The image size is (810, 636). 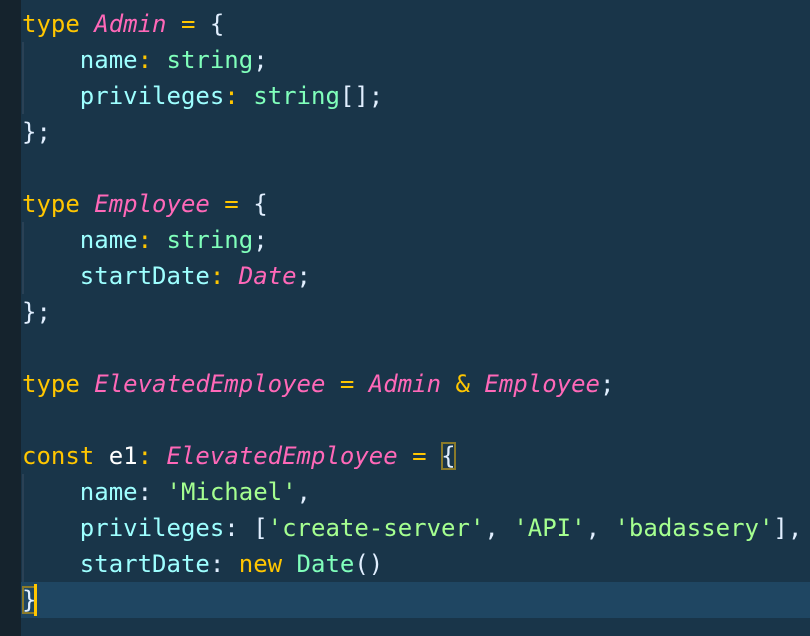 I want to click on code-token: (), so click(x=369, y=564).